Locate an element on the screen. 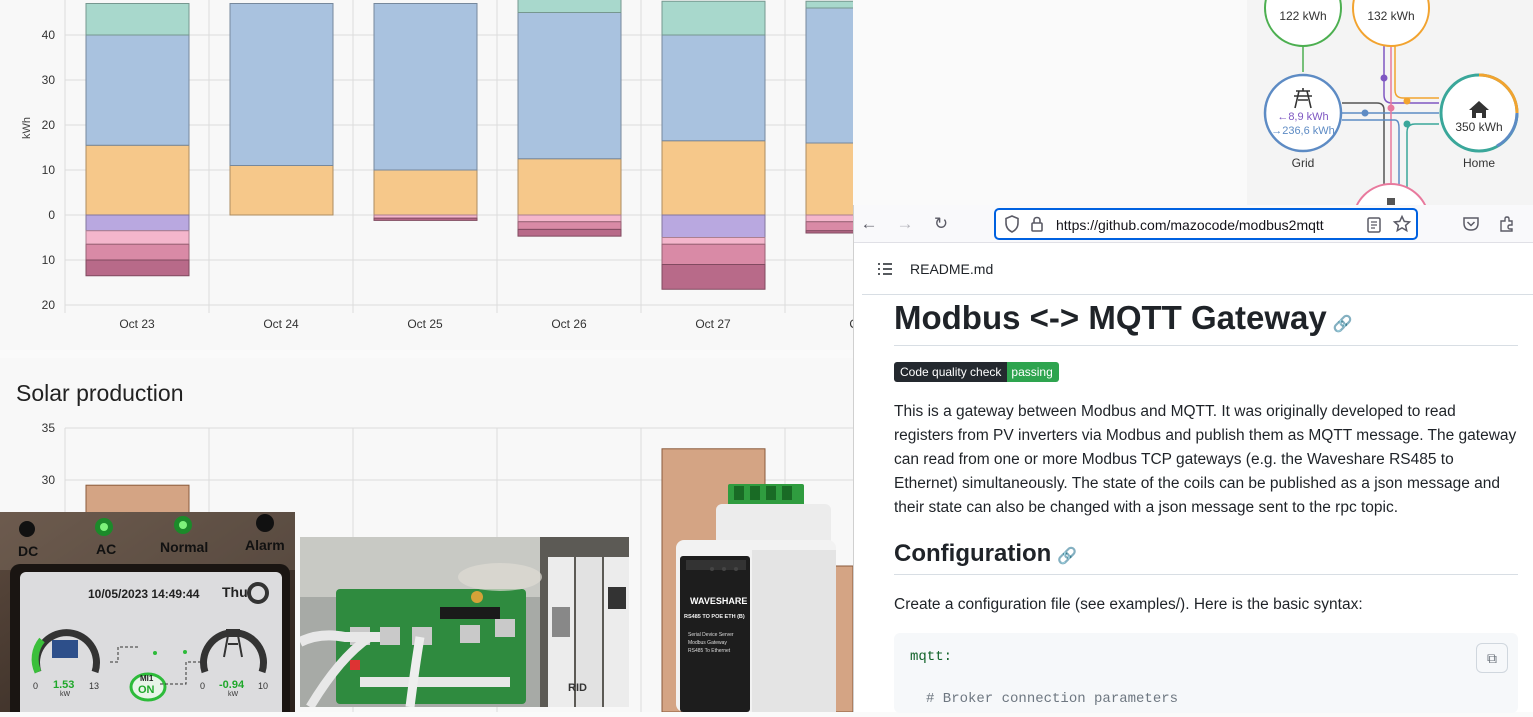 This screenshot has height=717, width=1533. waveshare-brand: WAVESHARE is located at coordinates (719, 601).